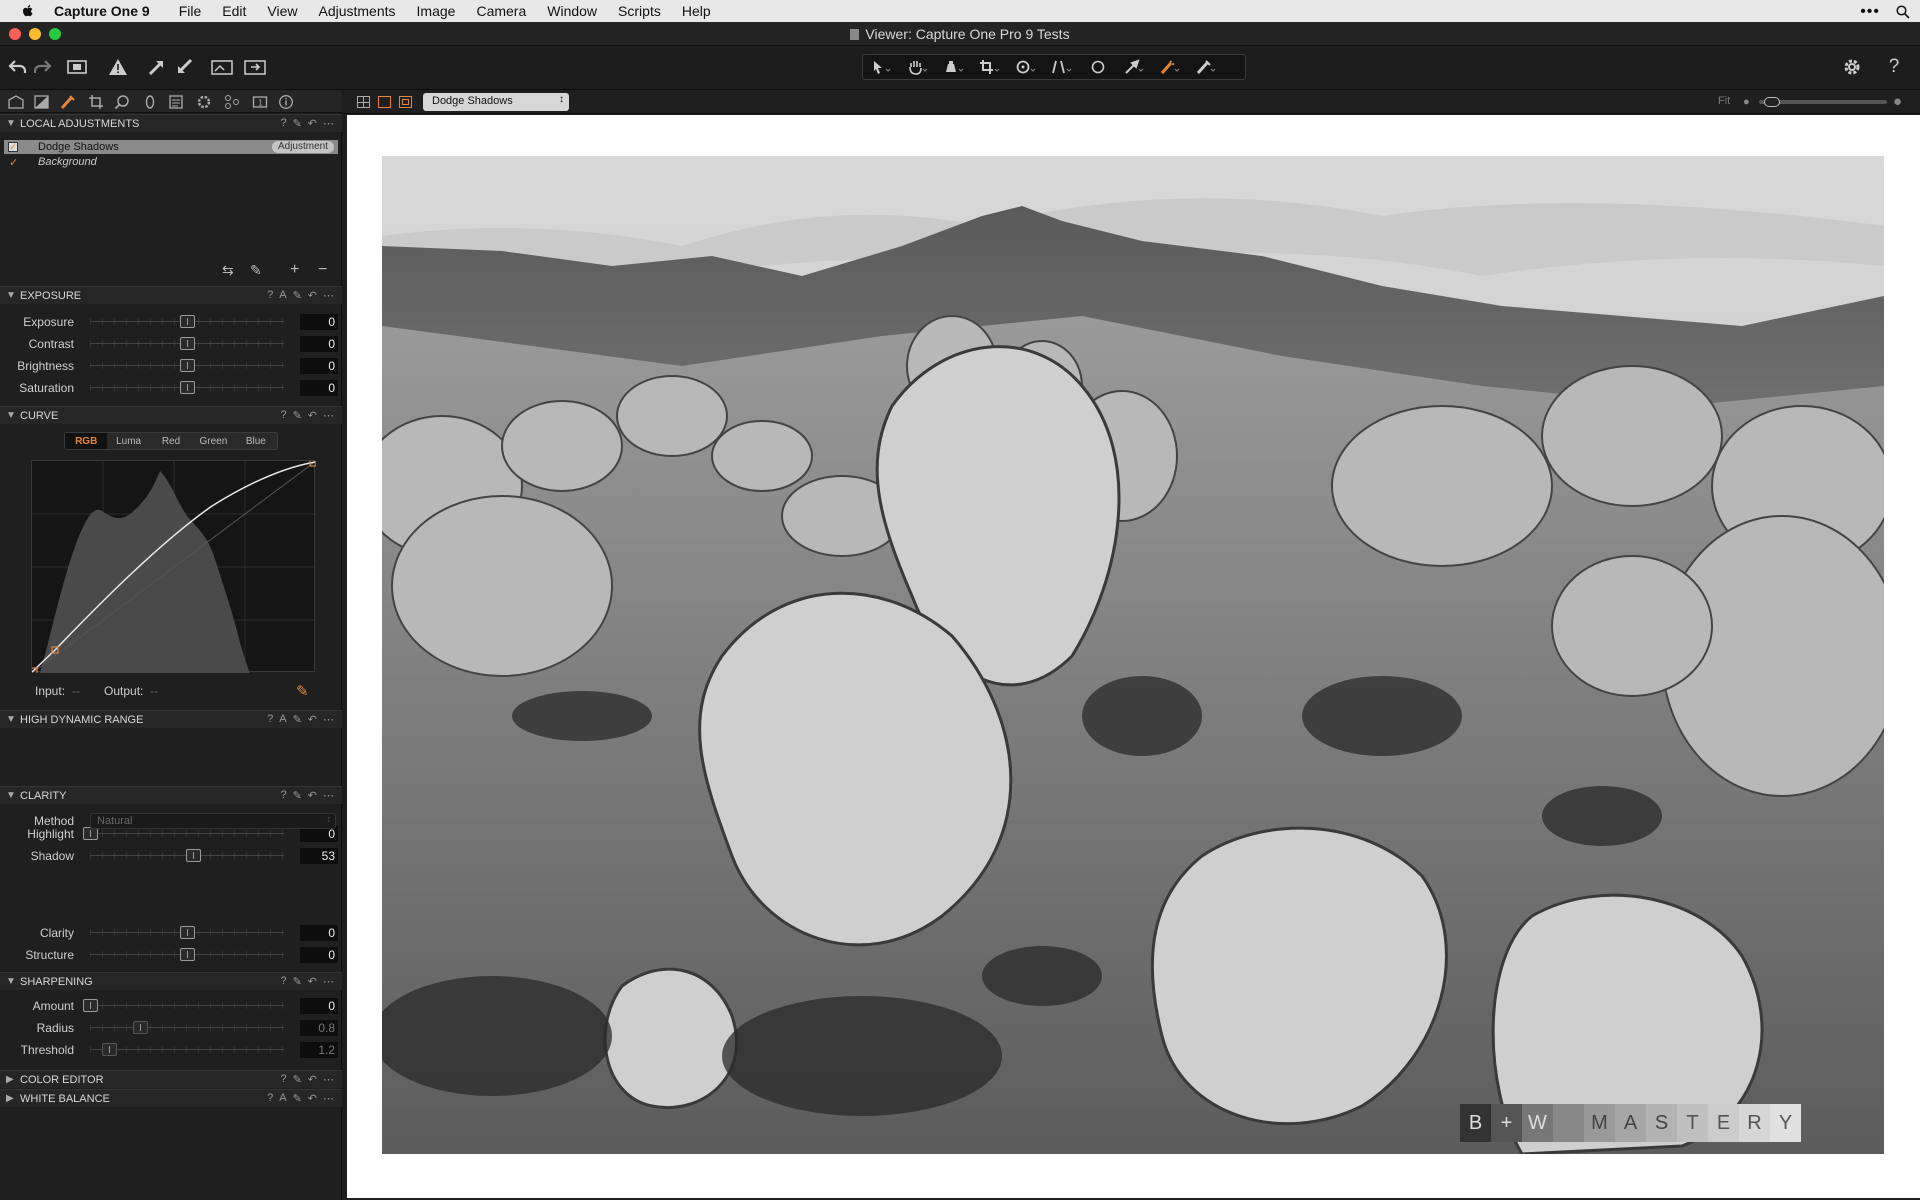 This screenshot has height=1200, width=1920. Describe the element at coordinates (918, 67) in the screenshot. I see `pan-tool` at that location.